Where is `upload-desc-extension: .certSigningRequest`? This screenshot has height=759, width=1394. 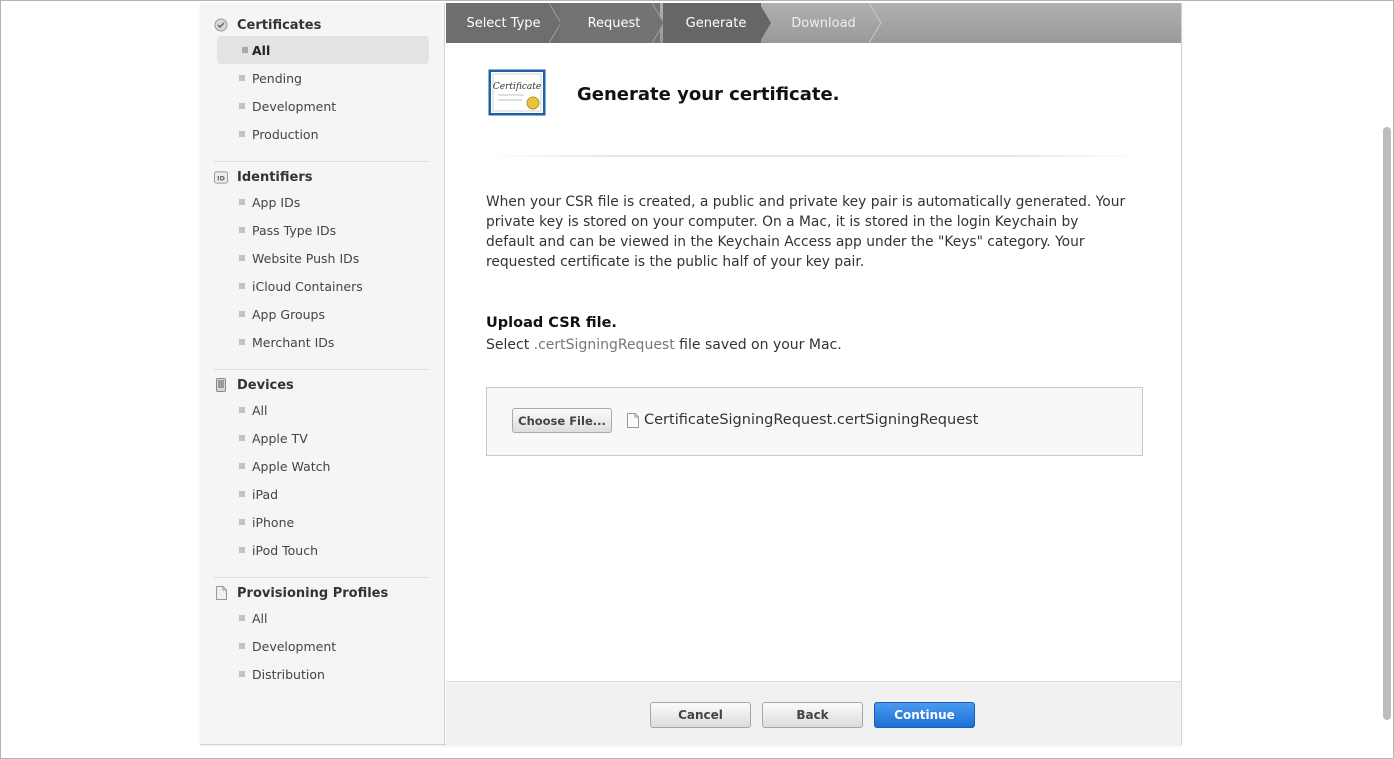 upload-desc-extension: .certSigningRequest is located at coordinates (604, 345).